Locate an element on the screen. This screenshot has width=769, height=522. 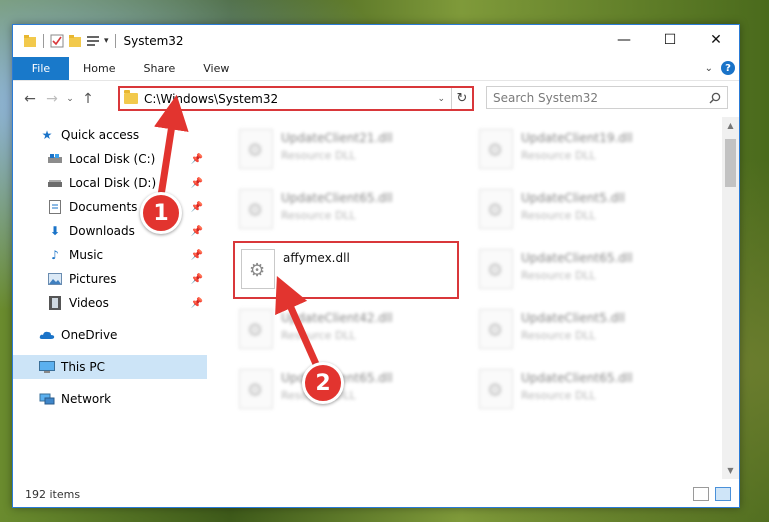
step-badge-2: 2 is located at coordinates (323, 383).